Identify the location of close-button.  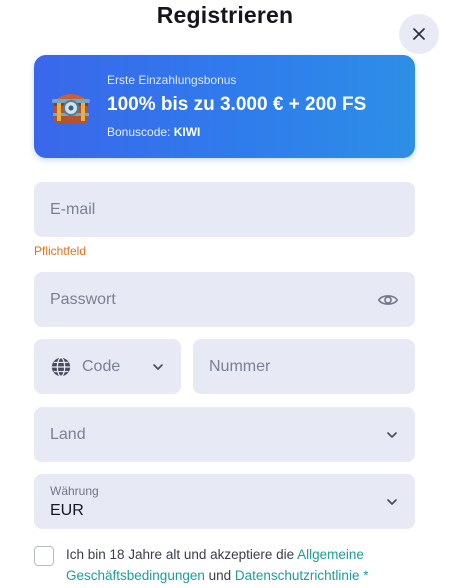
(419, 34).